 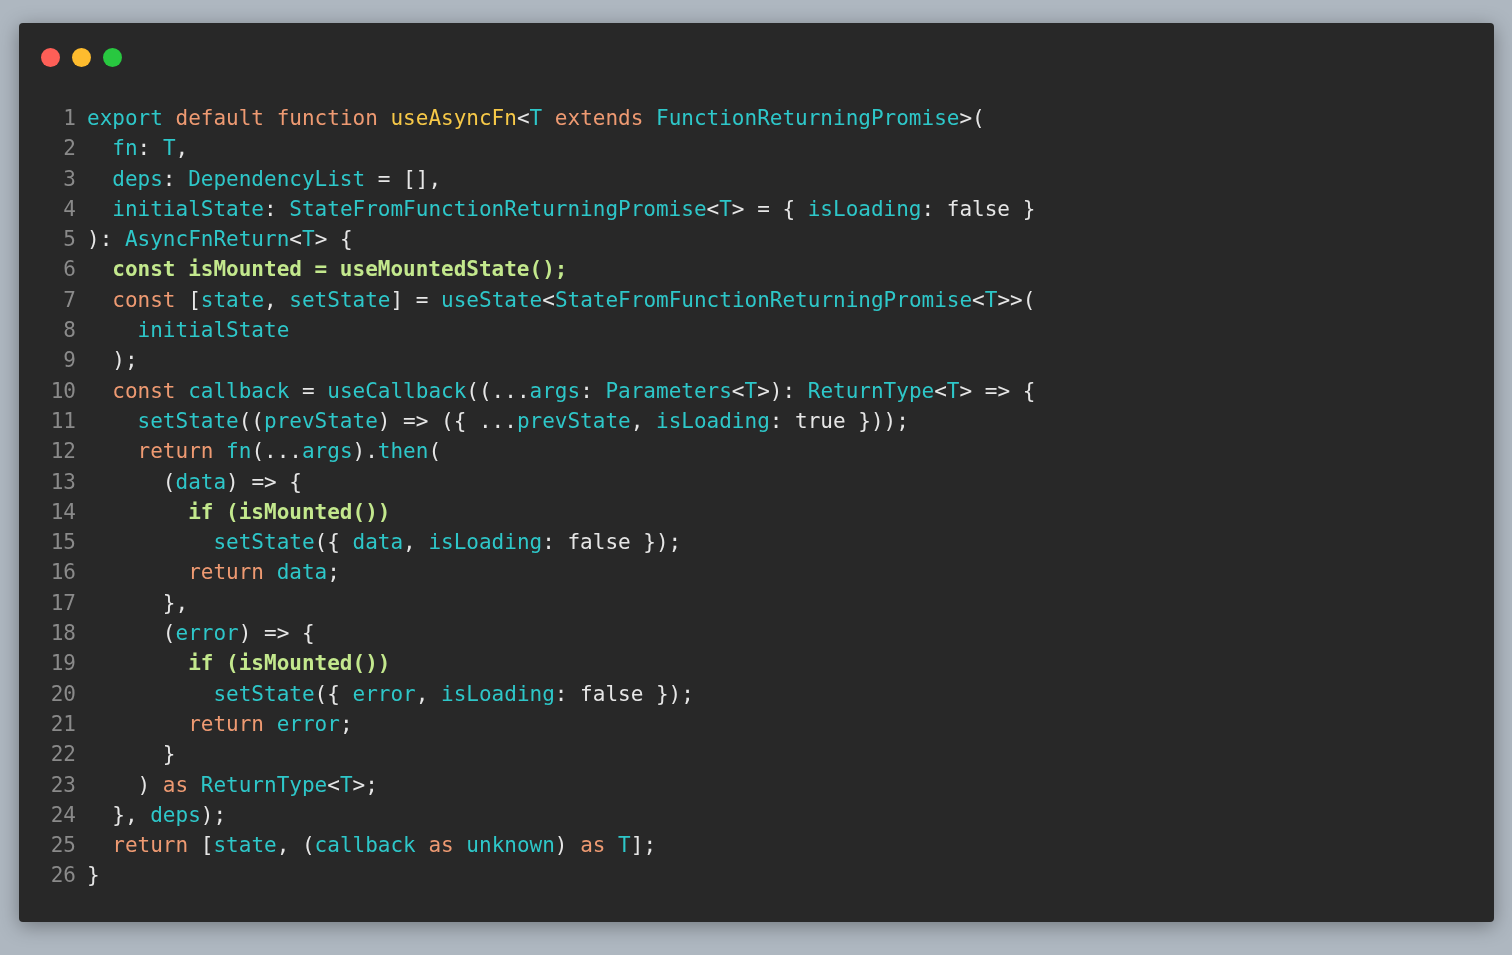 What do you see at coordinates (63, 876) in the screenshot?
I see `line-number: 26` at bounding box center [63, 876].